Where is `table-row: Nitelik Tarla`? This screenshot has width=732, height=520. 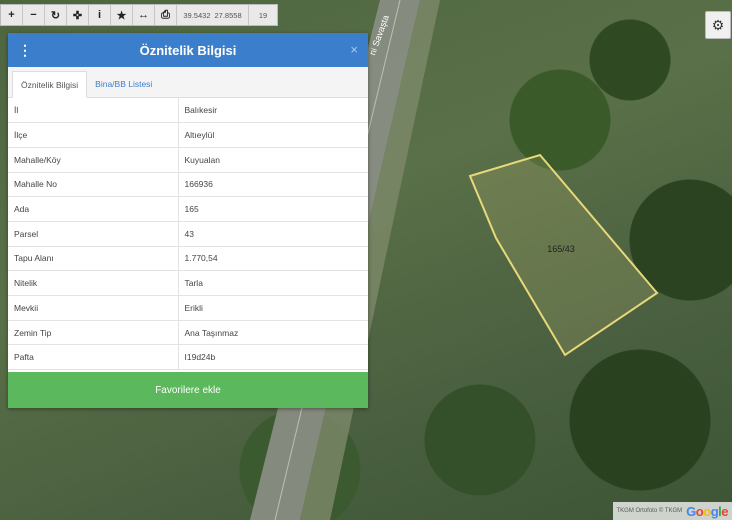 table-row: Nitelik Tarla is located at coordinates (188, 283).